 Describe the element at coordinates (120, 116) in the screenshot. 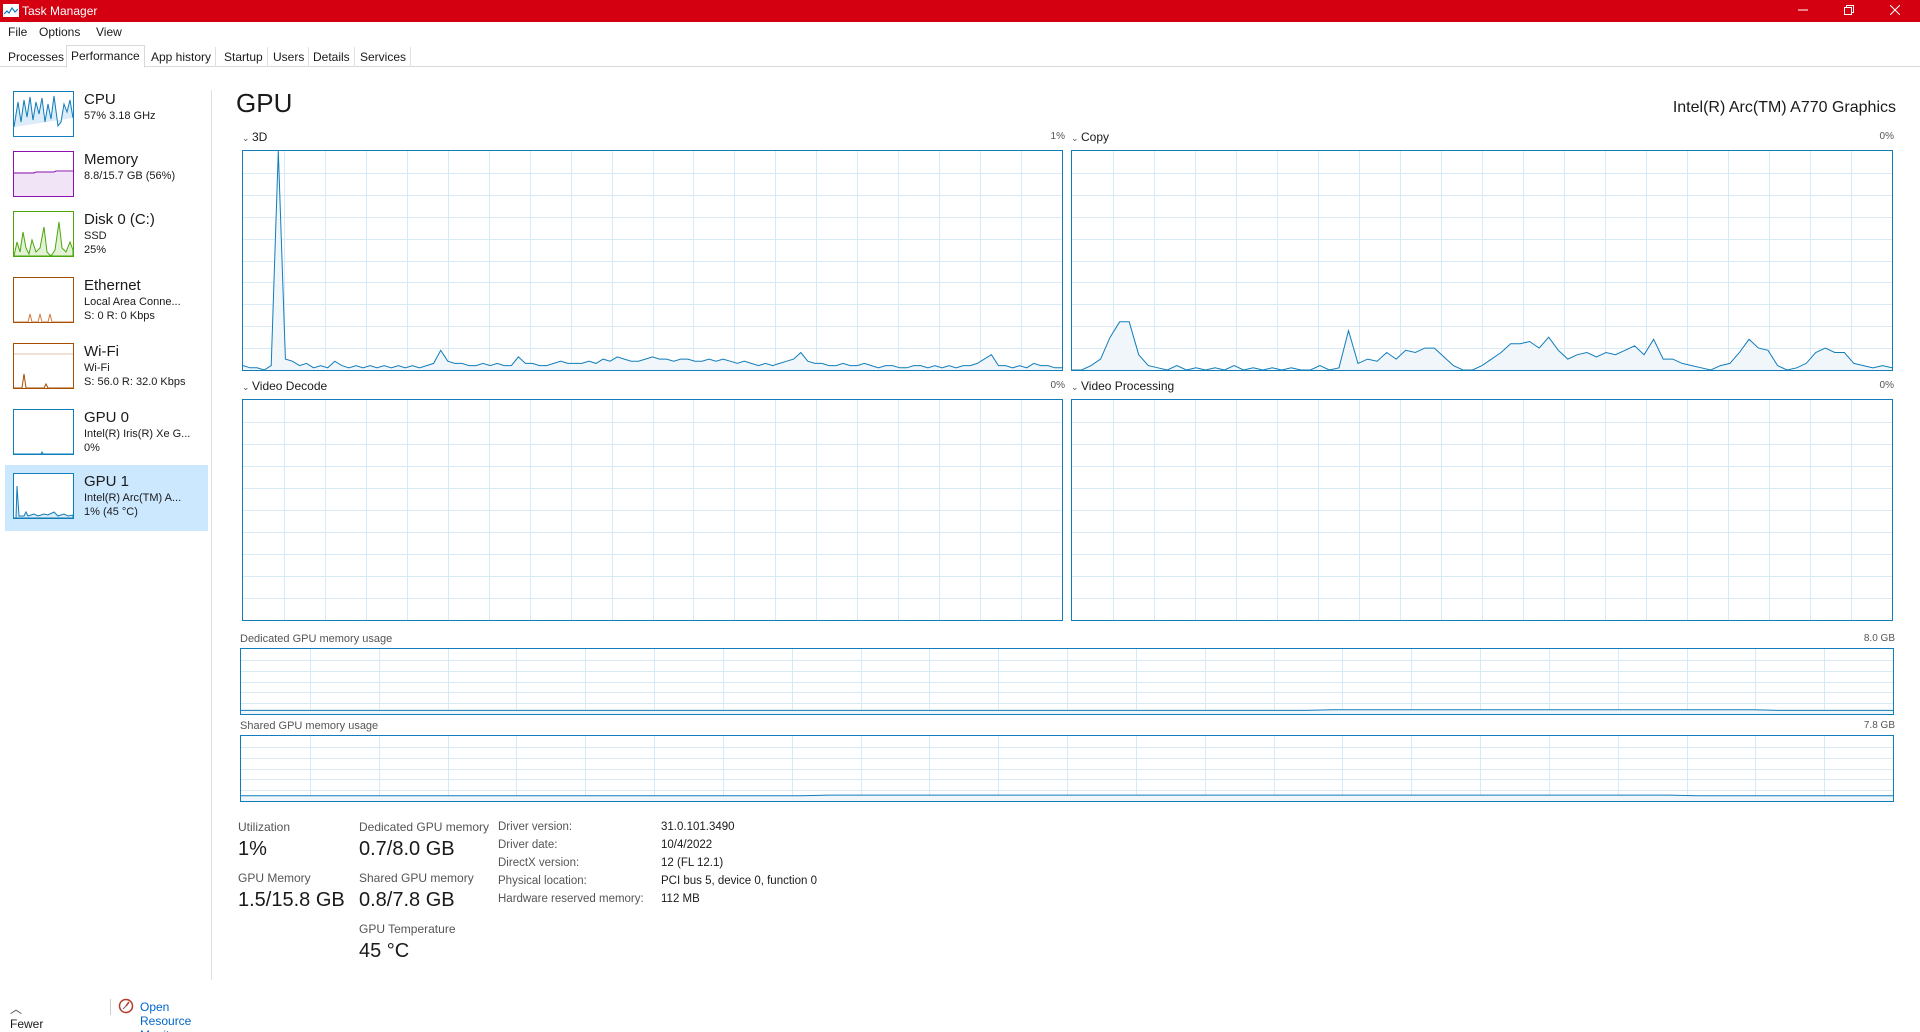

I see `sidebar-item-detail: 57% 3.18 GHz` at that location.